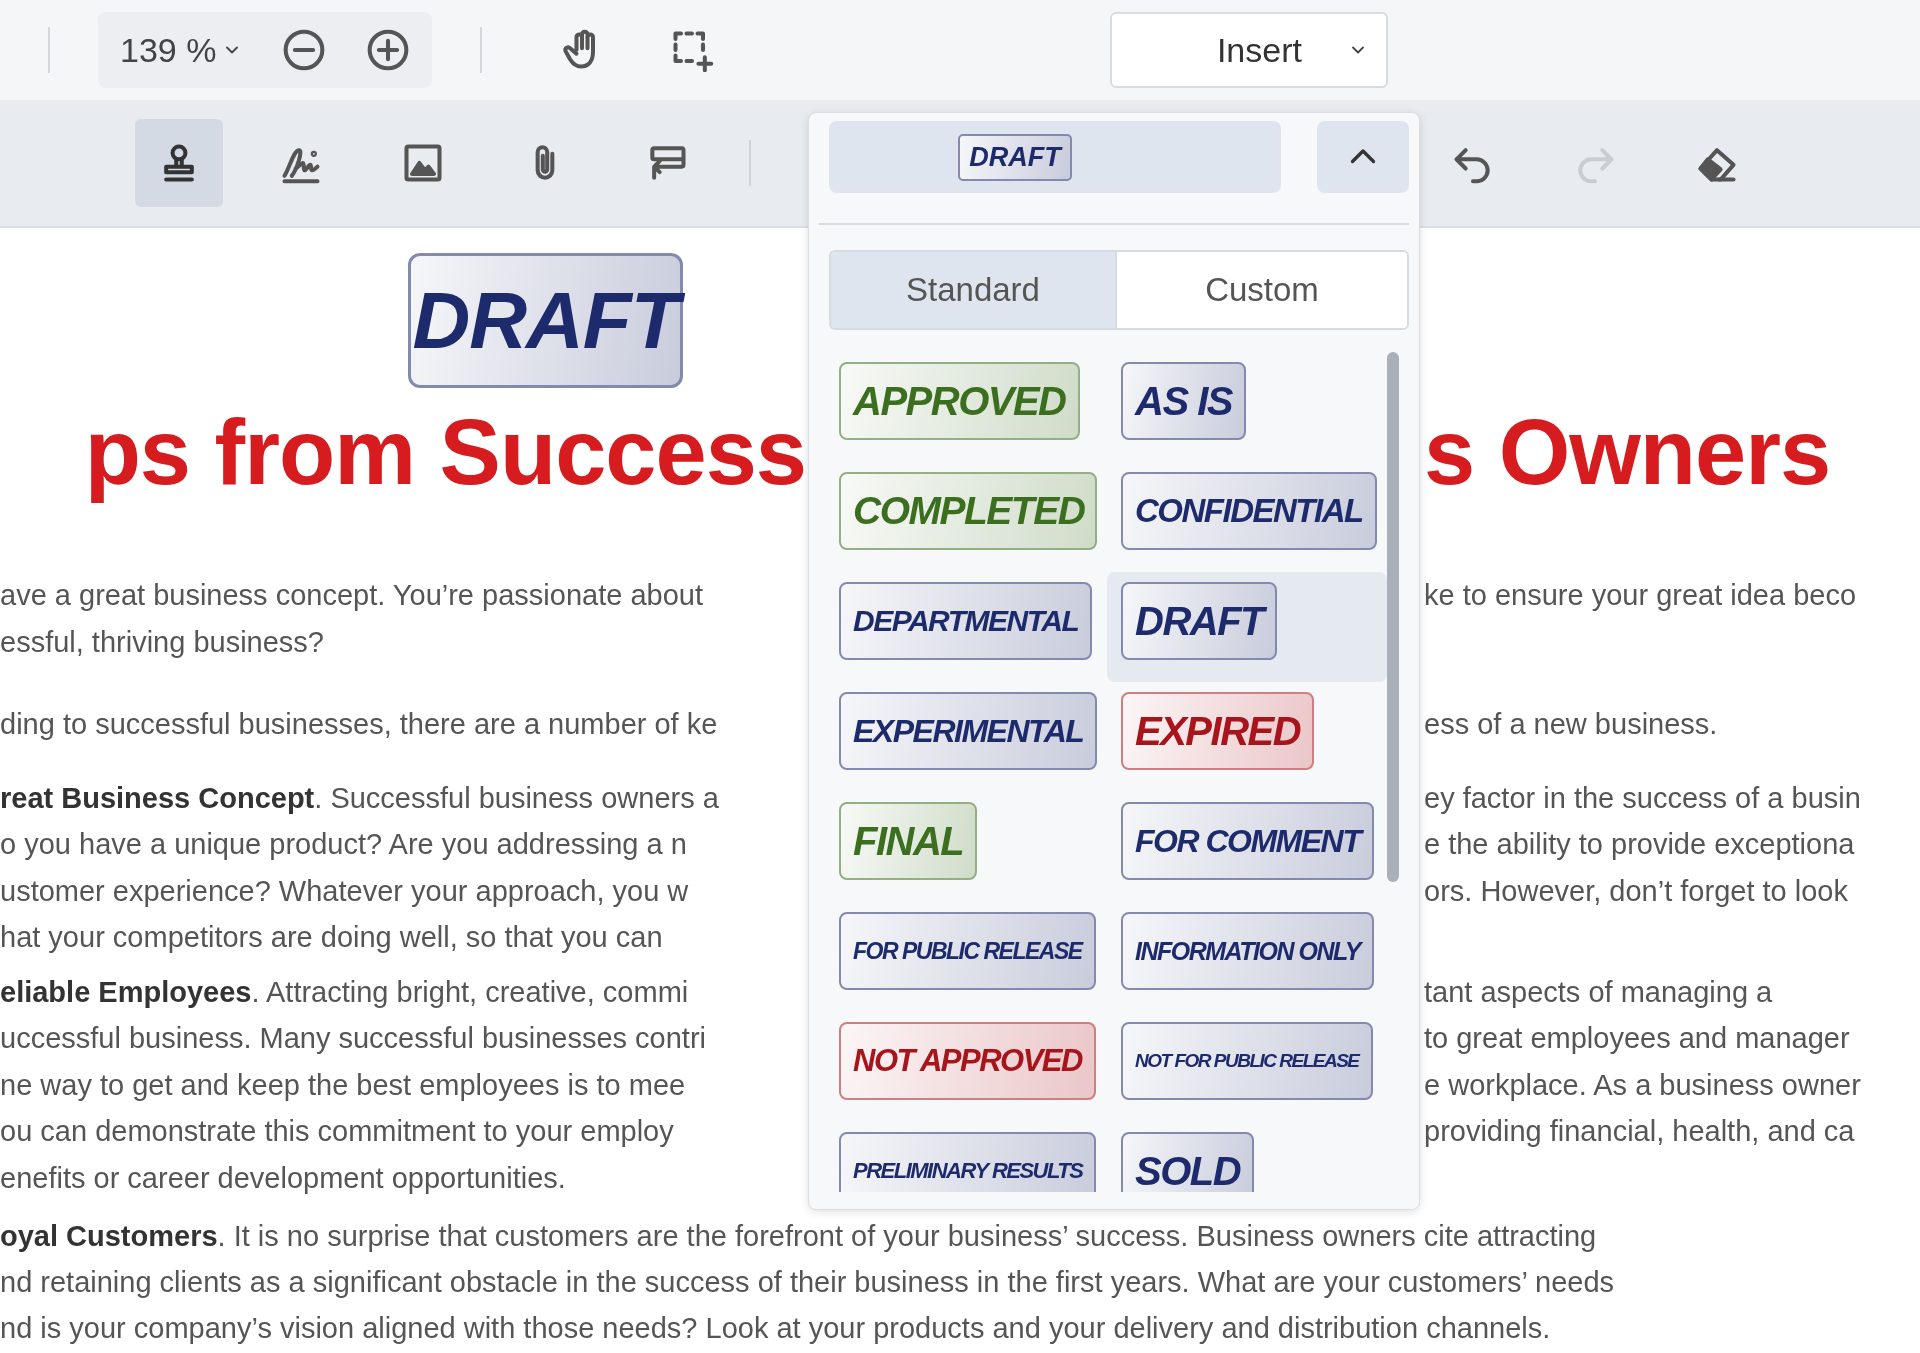  Describe the element at coordinates (1218, 731) in the screenshot. I see `stamp-label: EXPIRED` at that location.